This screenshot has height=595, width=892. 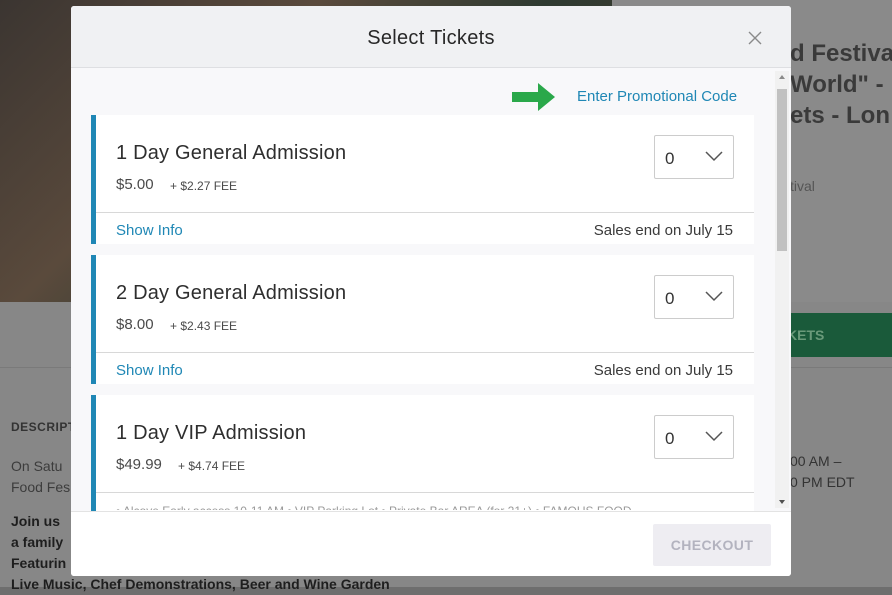 I want to click on ticket-fee: + $4.74 FEE, so click(x=212, y=466).